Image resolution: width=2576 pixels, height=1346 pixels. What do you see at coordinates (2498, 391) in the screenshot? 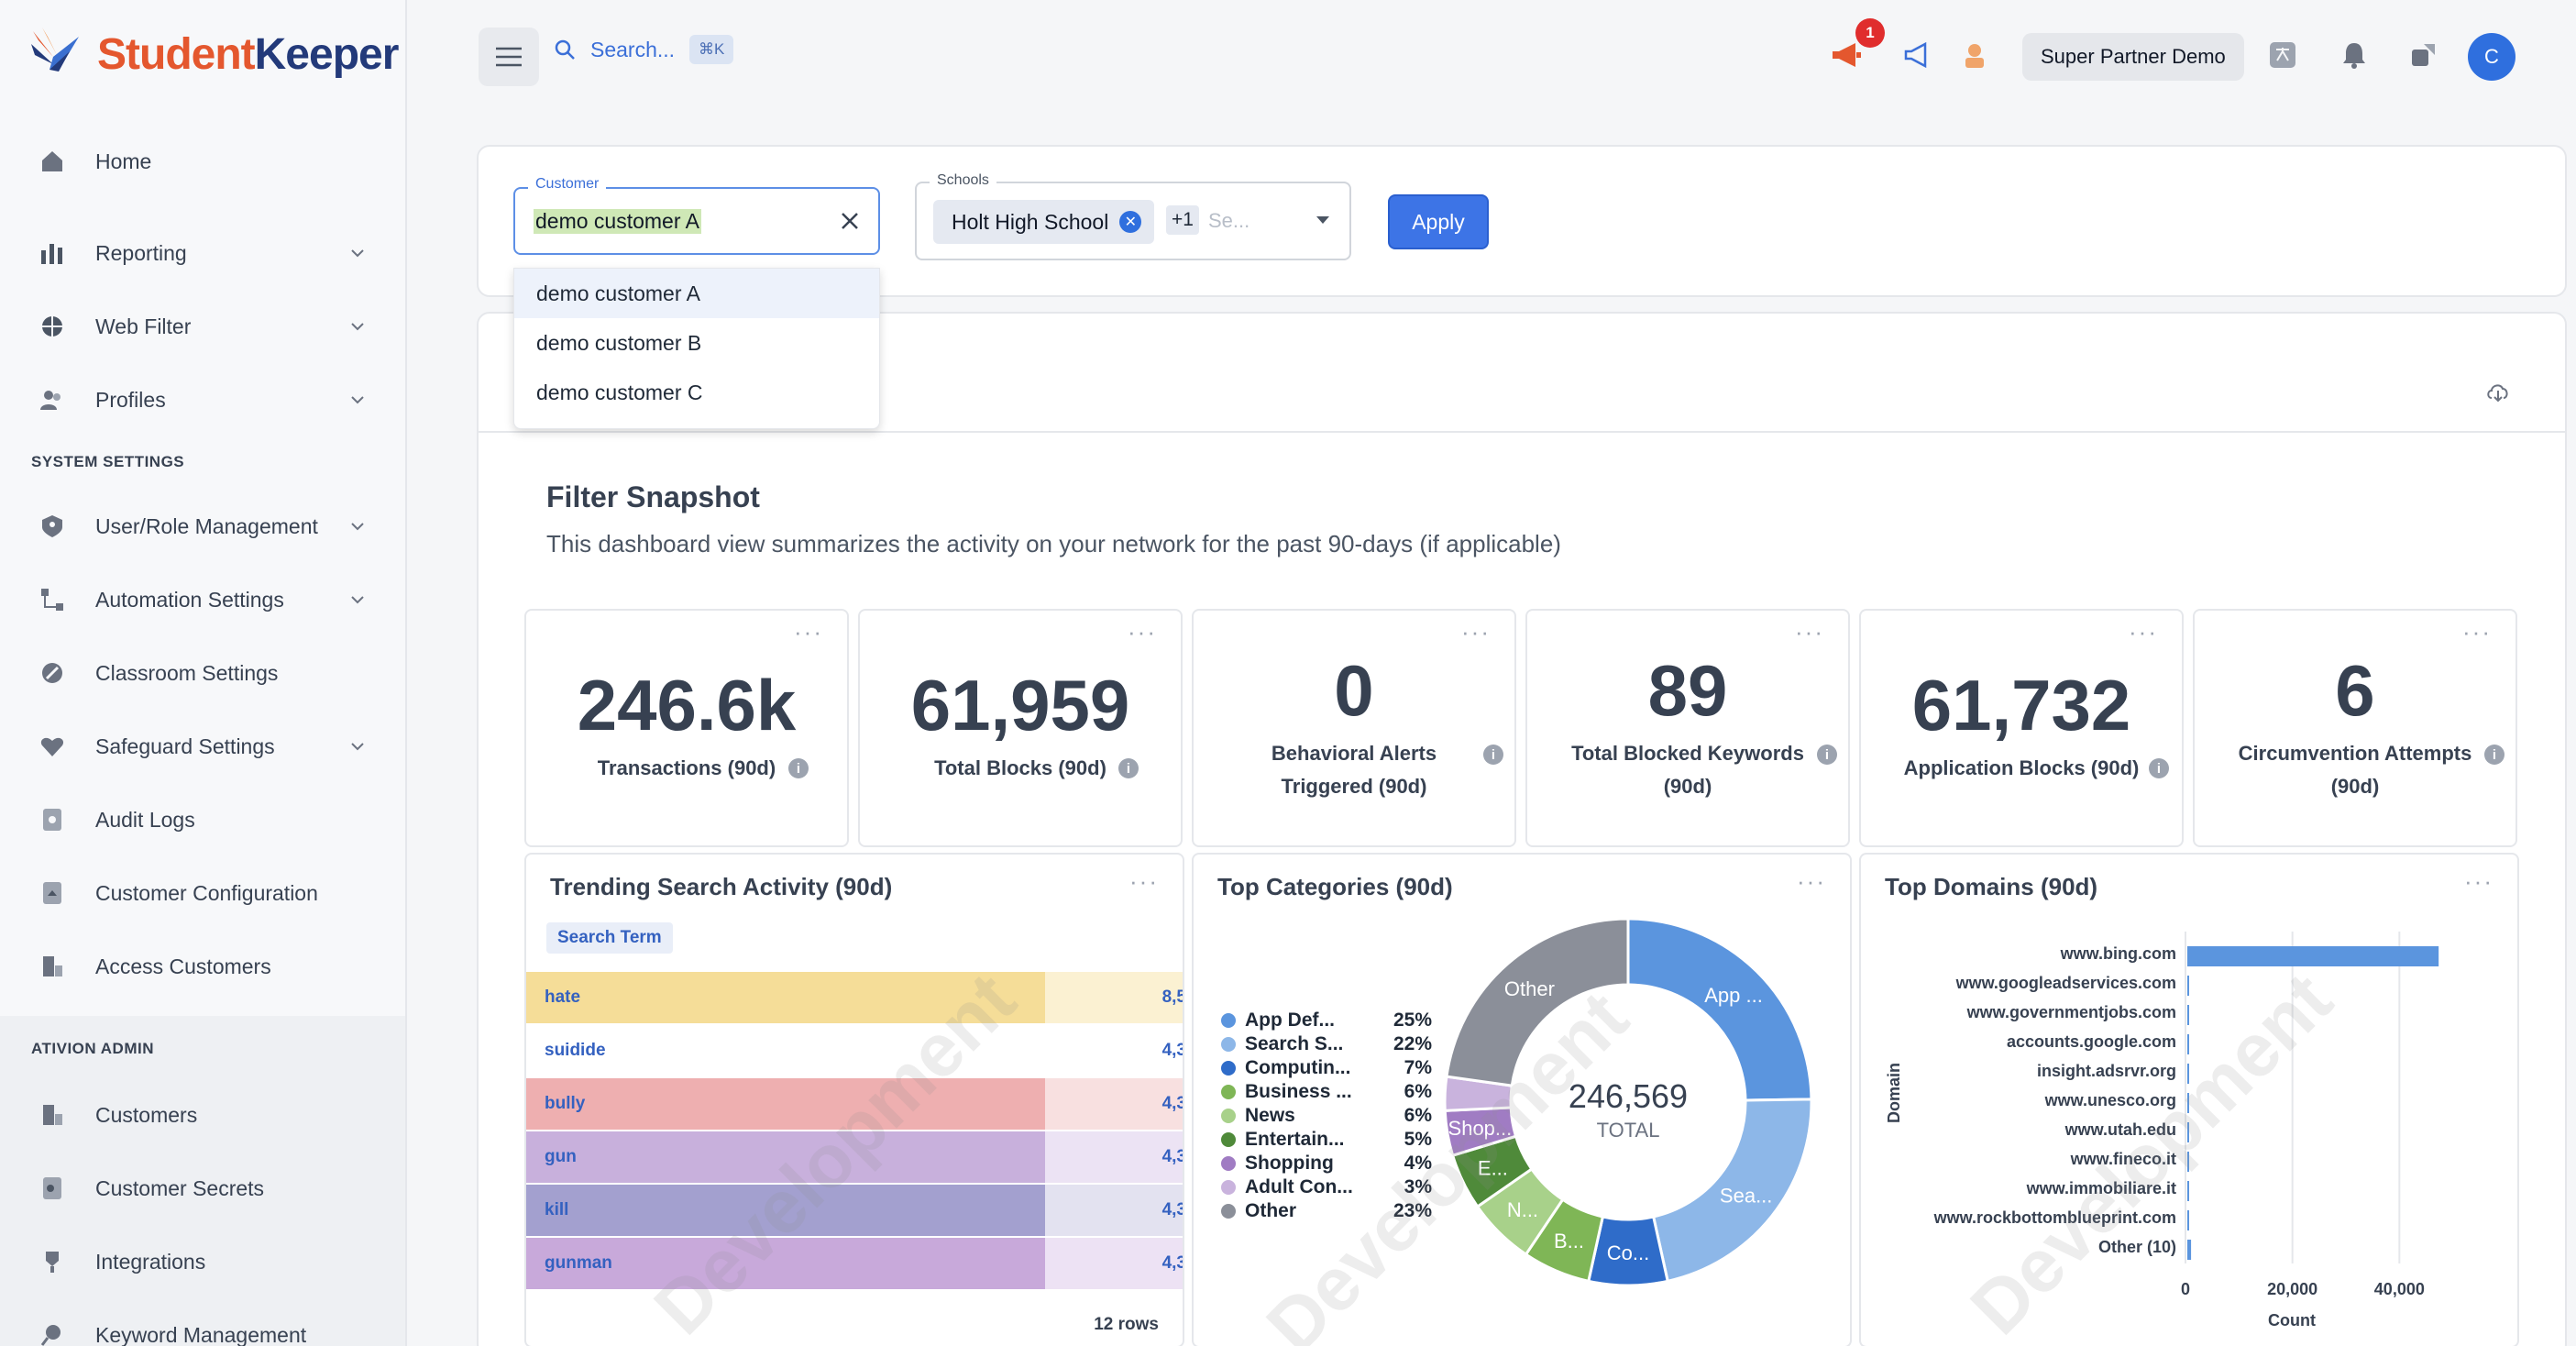
I see `cloud-download-icon` at bounding box center [2498, 391].